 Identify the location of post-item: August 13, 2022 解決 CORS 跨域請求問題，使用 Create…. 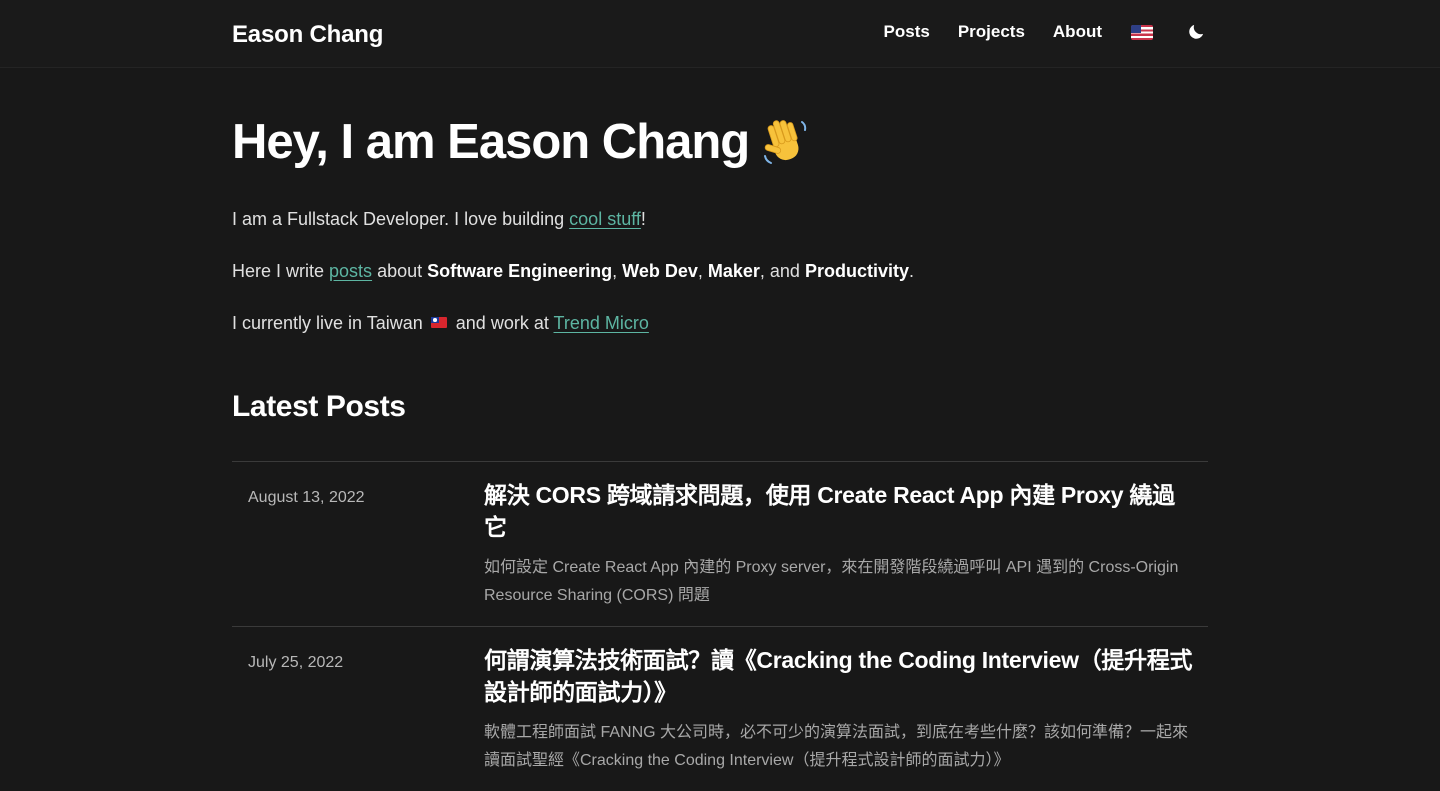
(720, 543).